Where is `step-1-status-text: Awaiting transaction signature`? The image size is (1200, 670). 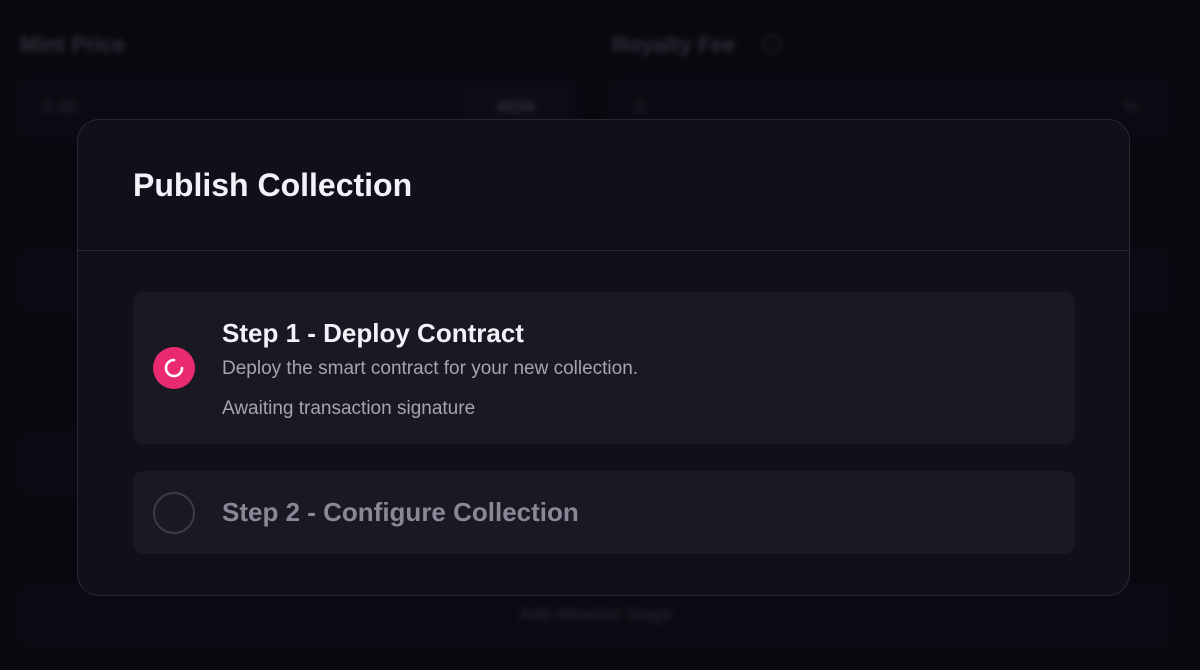
step-1-status-text: Awaiting transaction signature is located at coordinates (349, 408).